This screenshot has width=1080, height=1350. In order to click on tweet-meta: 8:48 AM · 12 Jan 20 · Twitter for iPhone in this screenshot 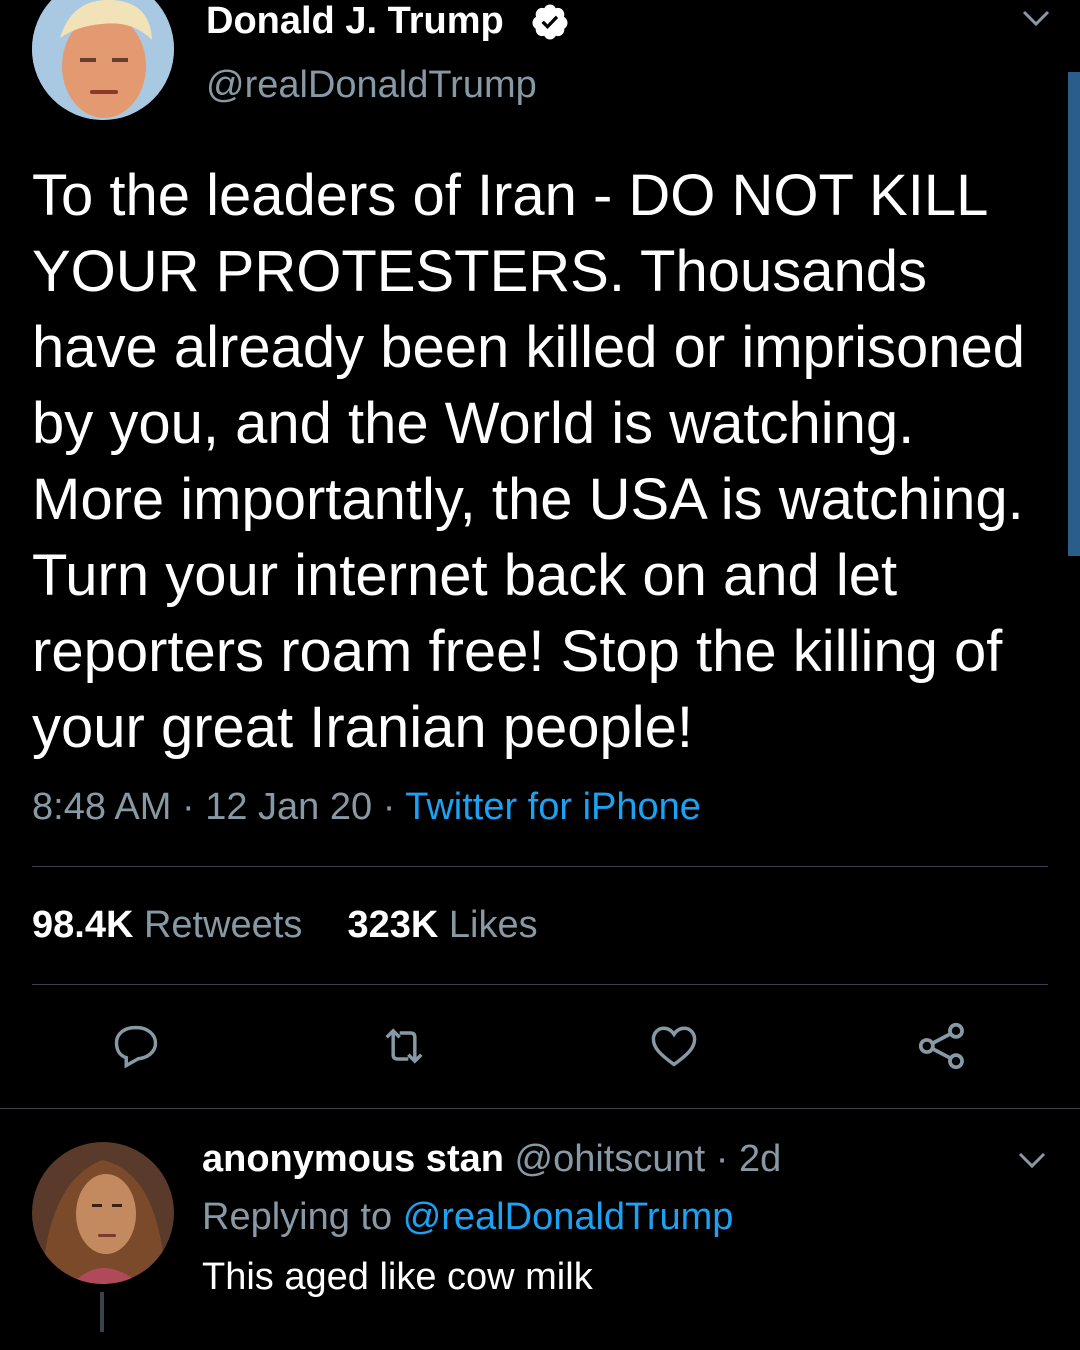, I will do `click(366, 807)`.